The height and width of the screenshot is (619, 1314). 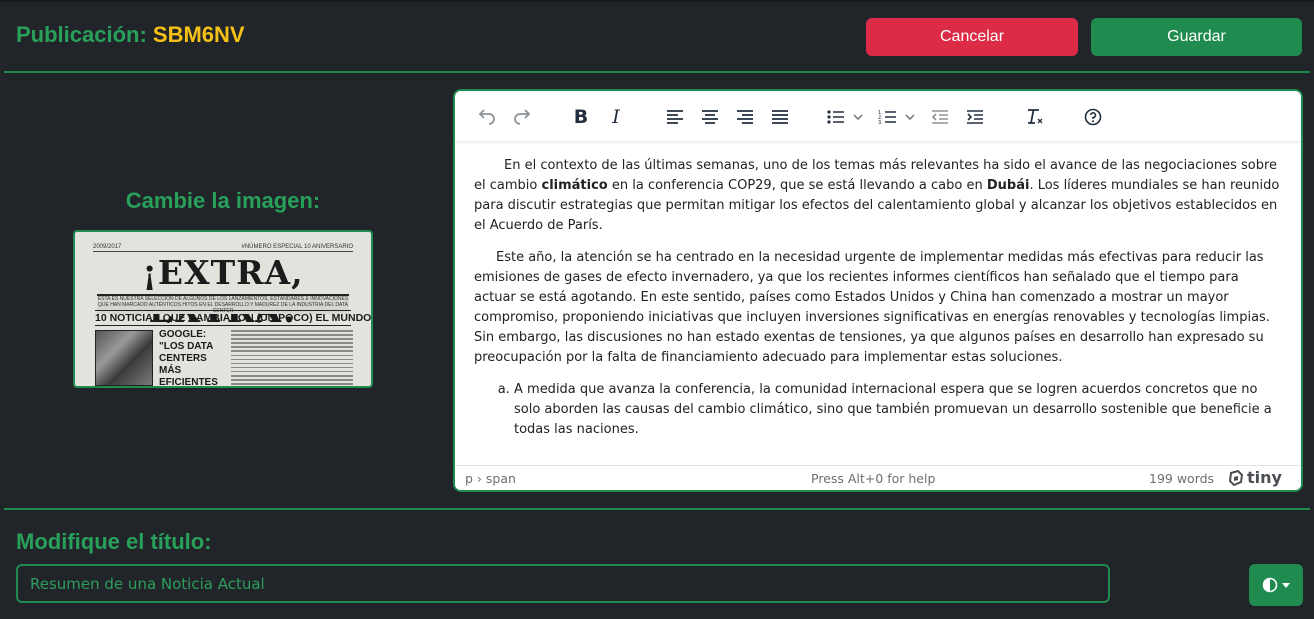 I want to click on bold-word-dubai: Dubái, so click(x=1008, y=185).